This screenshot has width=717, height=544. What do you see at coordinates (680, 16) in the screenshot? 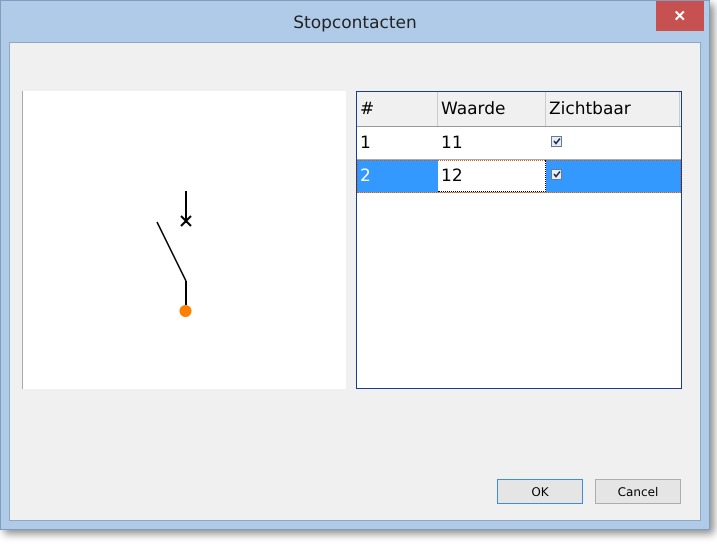
I see `close-button: ✕` at bounding box center [680, 16].